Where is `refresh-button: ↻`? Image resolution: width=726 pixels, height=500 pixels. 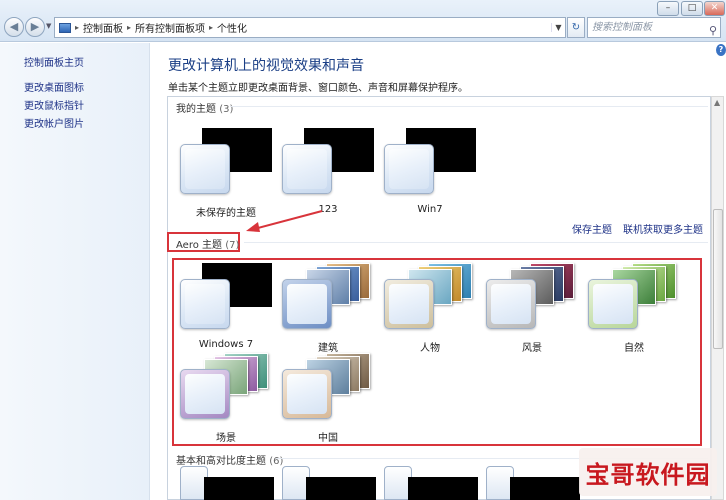
refresh-button: ↻ is located at coordinates (576, 27).